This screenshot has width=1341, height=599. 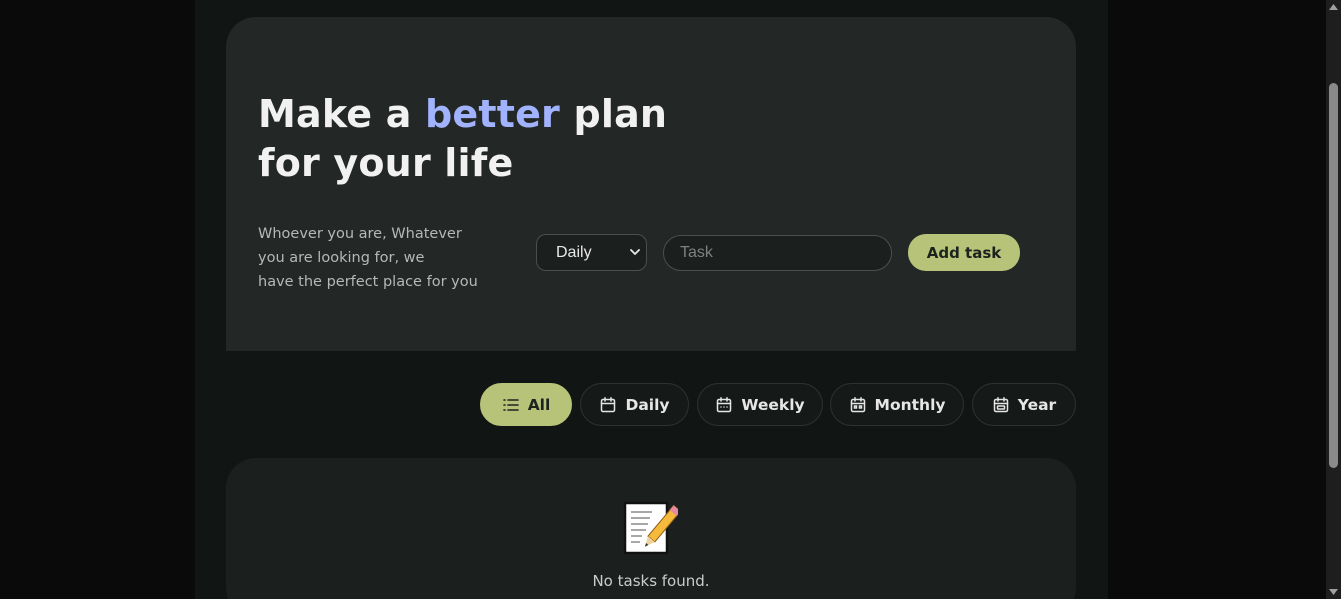 I want to click on add-task-button: Add task, so click(x=964, y=252).